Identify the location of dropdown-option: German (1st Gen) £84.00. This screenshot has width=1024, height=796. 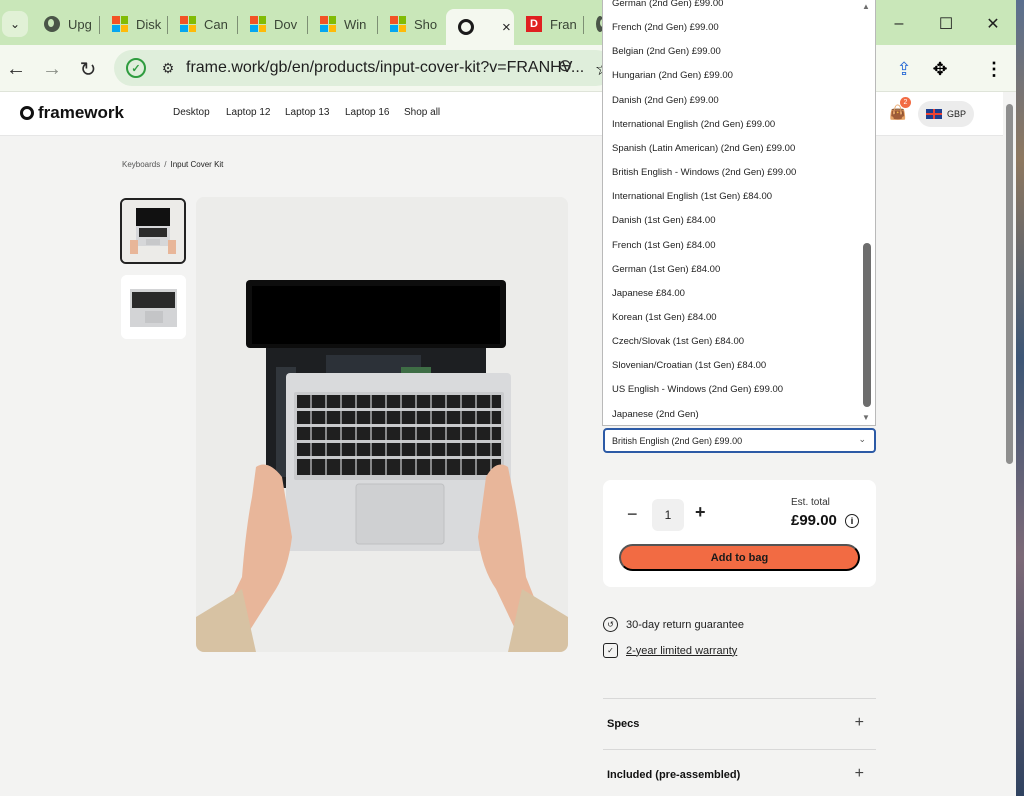
(666, 269).